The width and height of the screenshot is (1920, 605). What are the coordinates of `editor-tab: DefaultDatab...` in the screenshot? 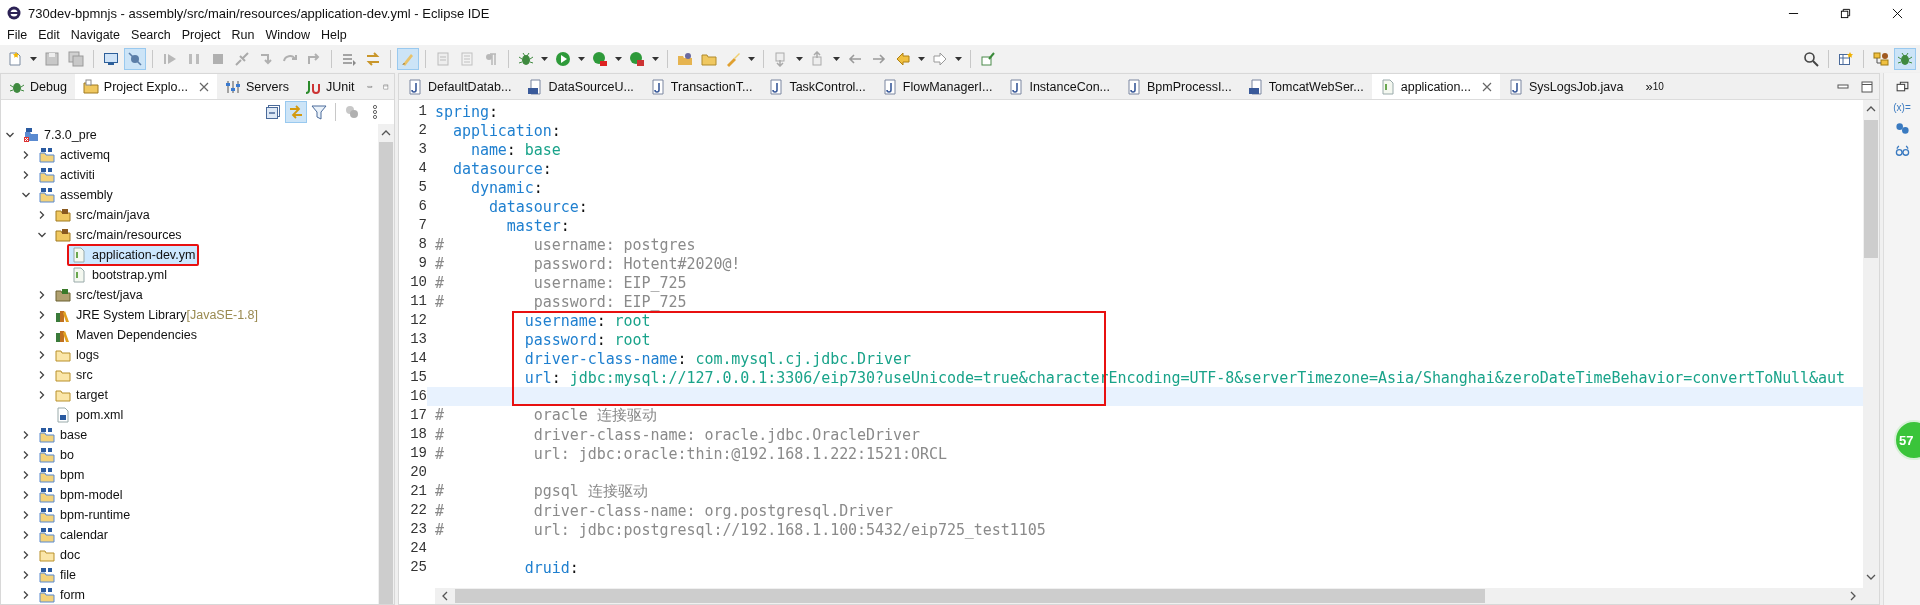 It's located at (459, 86).